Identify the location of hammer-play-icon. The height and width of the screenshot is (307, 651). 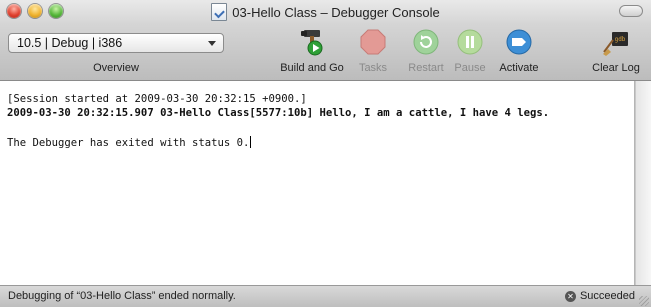
(312, 43).